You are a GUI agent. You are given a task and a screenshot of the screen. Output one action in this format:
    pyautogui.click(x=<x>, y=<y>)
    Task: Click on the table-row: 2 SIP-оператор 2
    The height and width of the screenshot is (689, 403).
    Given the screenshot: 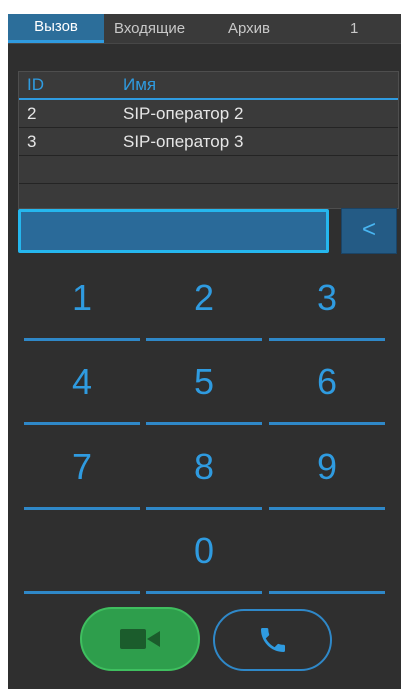 What is the action you would take?
    pyautogui.click(x=208, y=114)
    